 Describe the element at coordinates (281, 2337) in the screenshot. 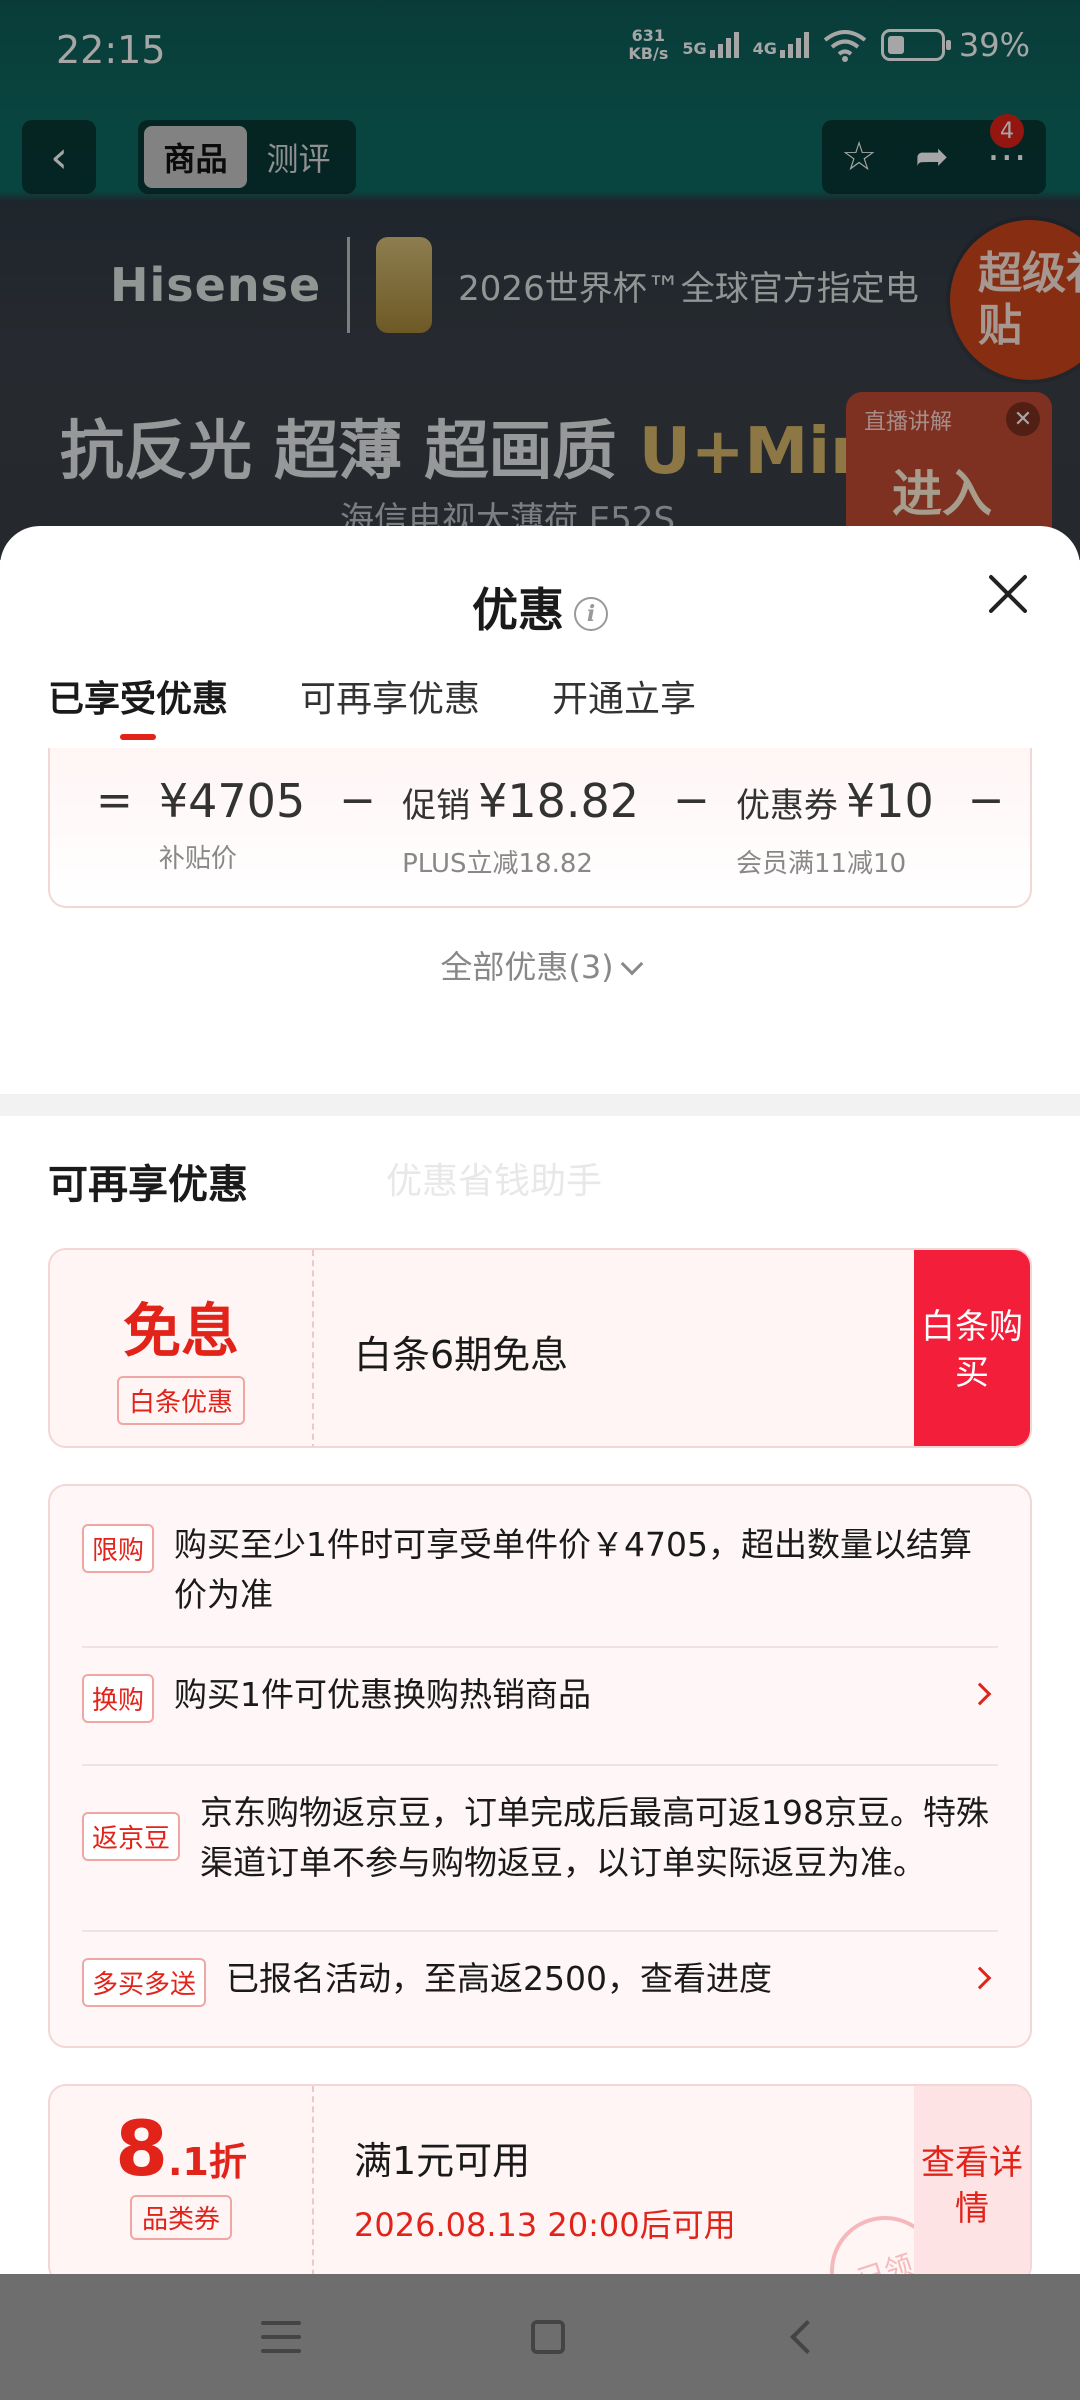

I see `menu-icon` at that location.